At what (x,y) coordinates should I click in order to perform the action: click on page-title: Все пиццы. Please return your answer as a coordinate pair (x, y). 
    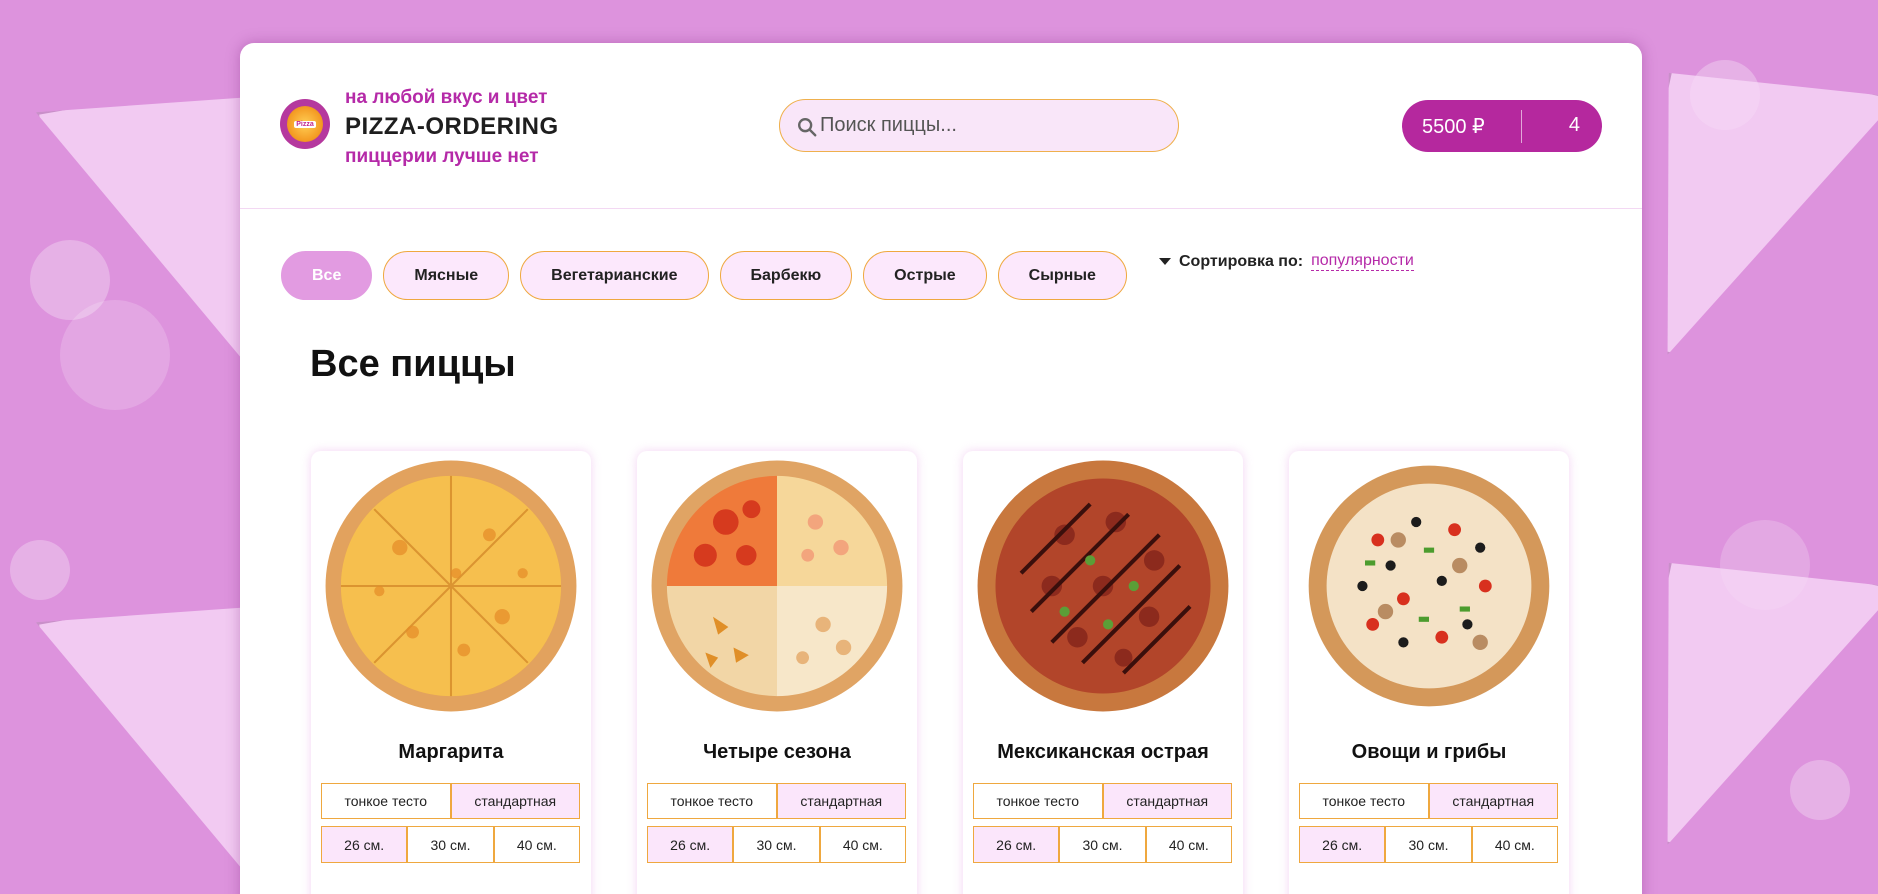
    Looking at the image, I should click on (413, 364).